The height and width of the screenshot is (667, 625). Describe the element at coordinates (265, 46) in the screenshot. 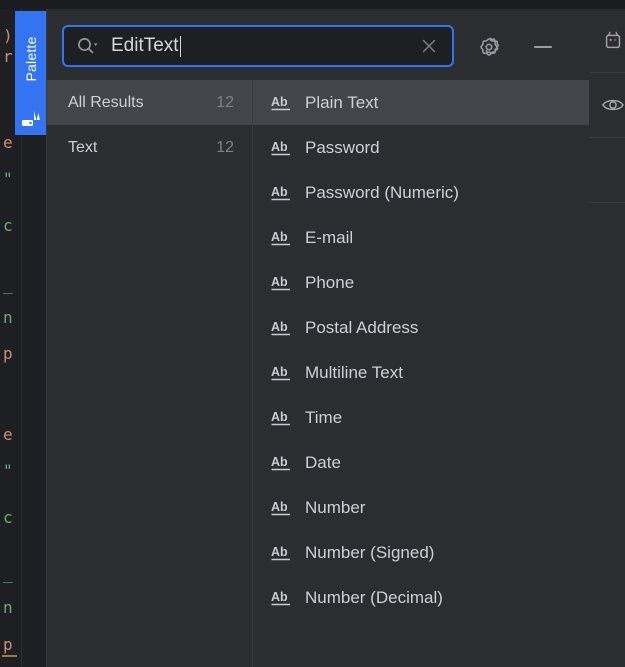

I see `search-input-text-wrap: EditText` at that location.